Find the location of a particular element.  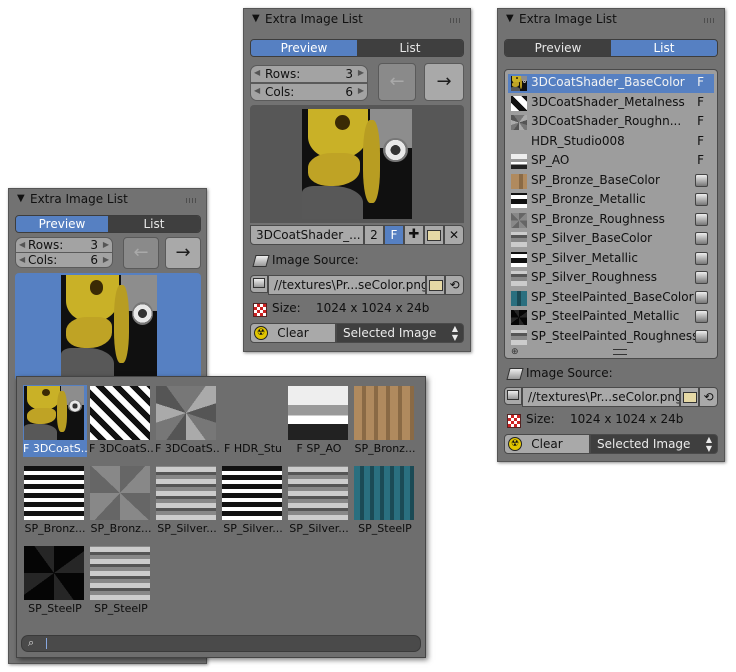

search-input: ⌕ is located at coordinates (221, 643).